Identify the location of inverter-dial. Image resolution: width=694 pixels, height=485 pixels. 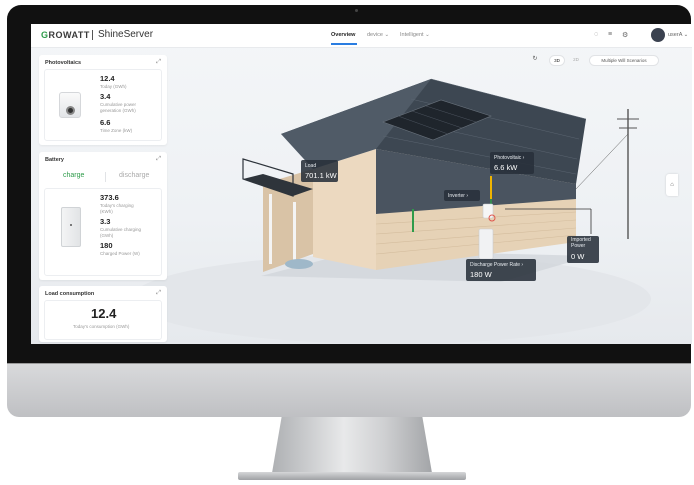
(70, 110).